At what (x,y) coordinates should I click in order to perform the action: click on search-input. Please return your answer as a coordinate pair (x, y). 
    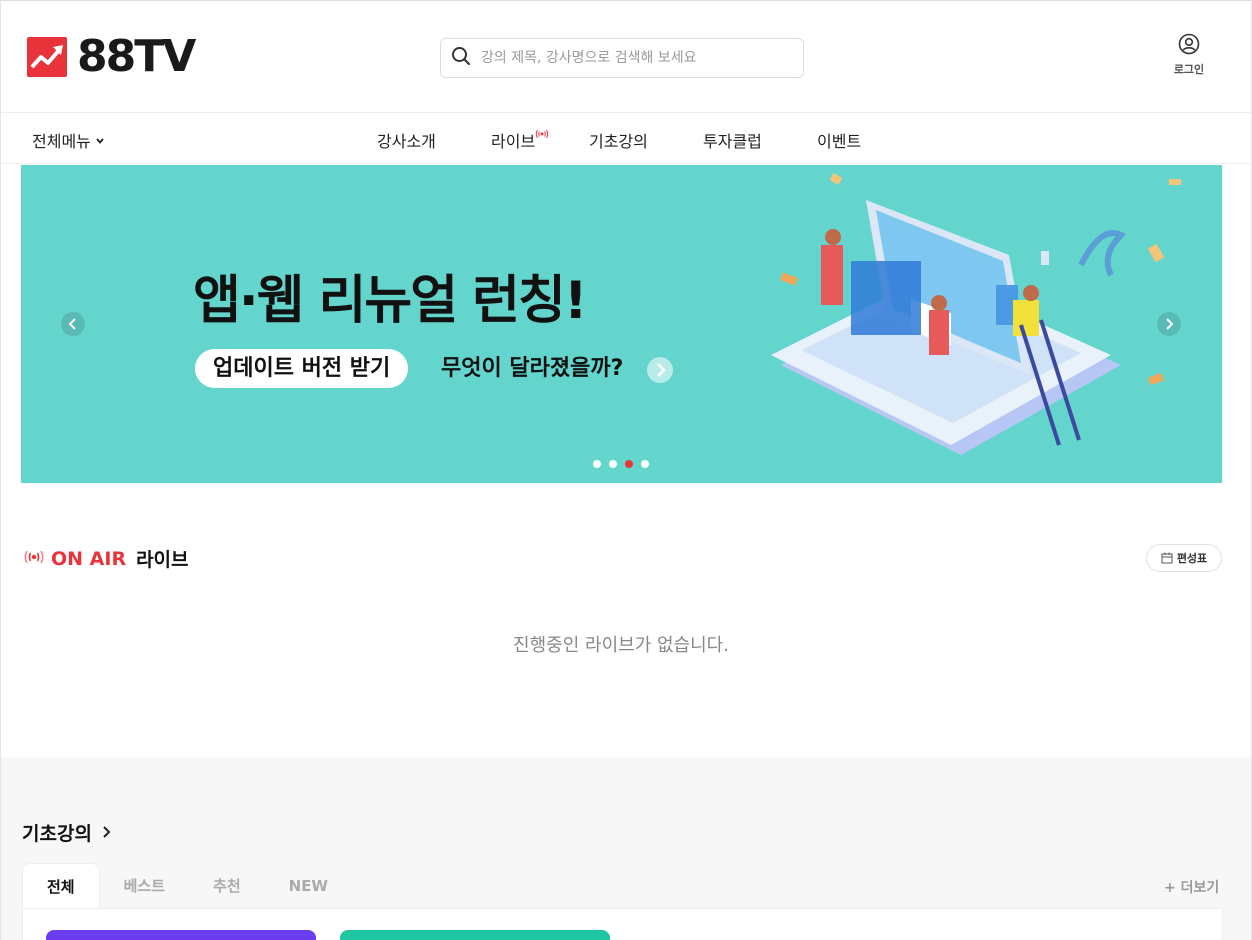
    Looking at the image, I should click on (631, 58).